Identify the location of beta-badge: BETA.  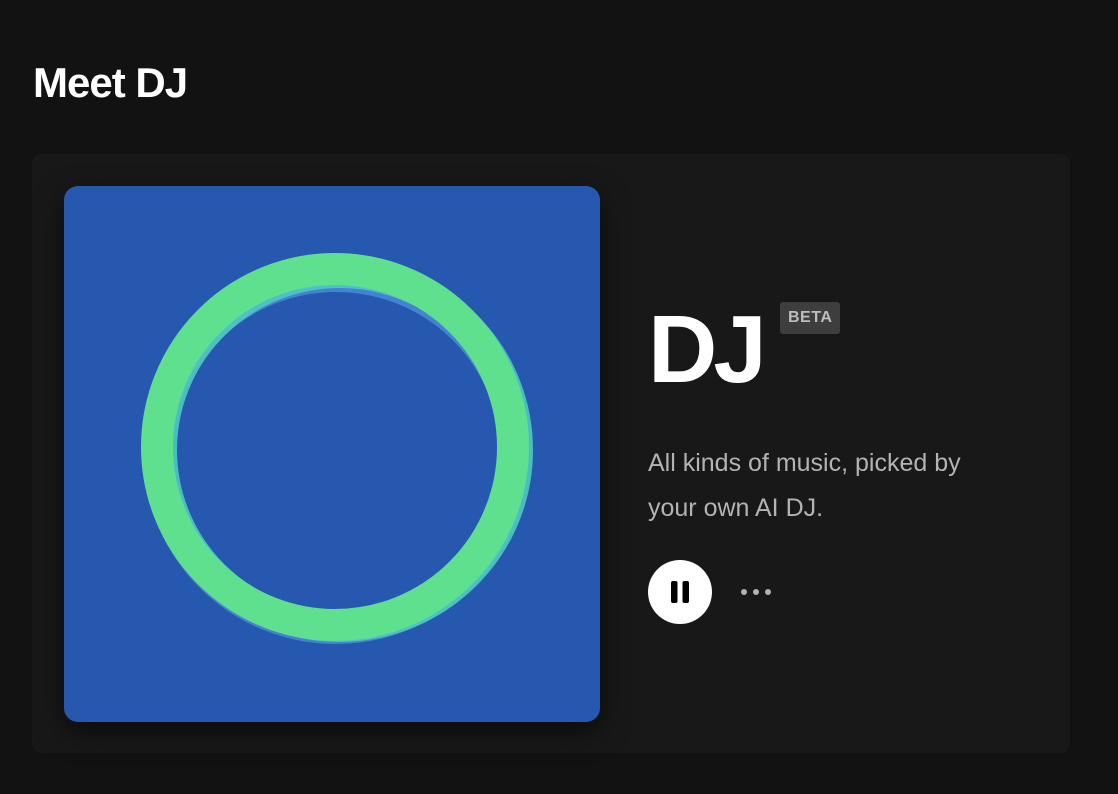
(810, 318).